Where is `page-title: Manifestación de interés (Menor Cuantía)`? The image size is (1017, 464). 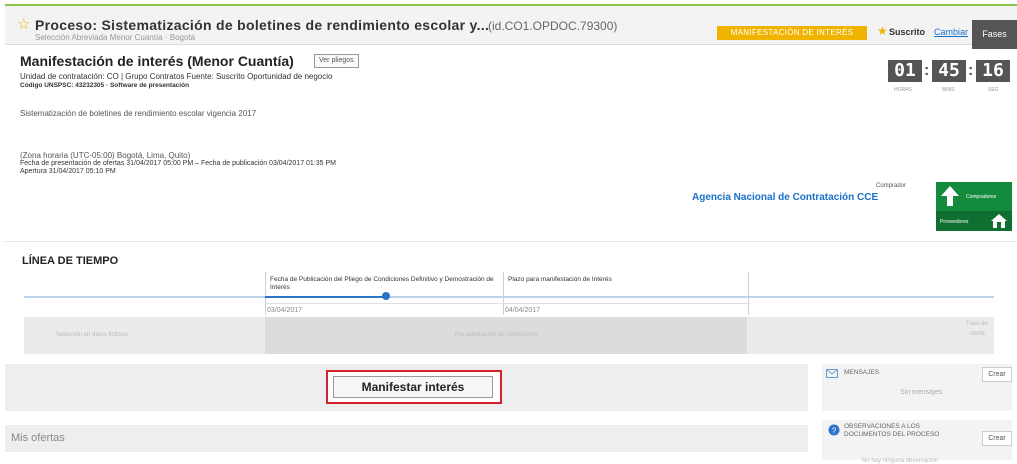
page-title: Manifestación de interés (Menor Cuantía) is located at coordinates (157, 61).